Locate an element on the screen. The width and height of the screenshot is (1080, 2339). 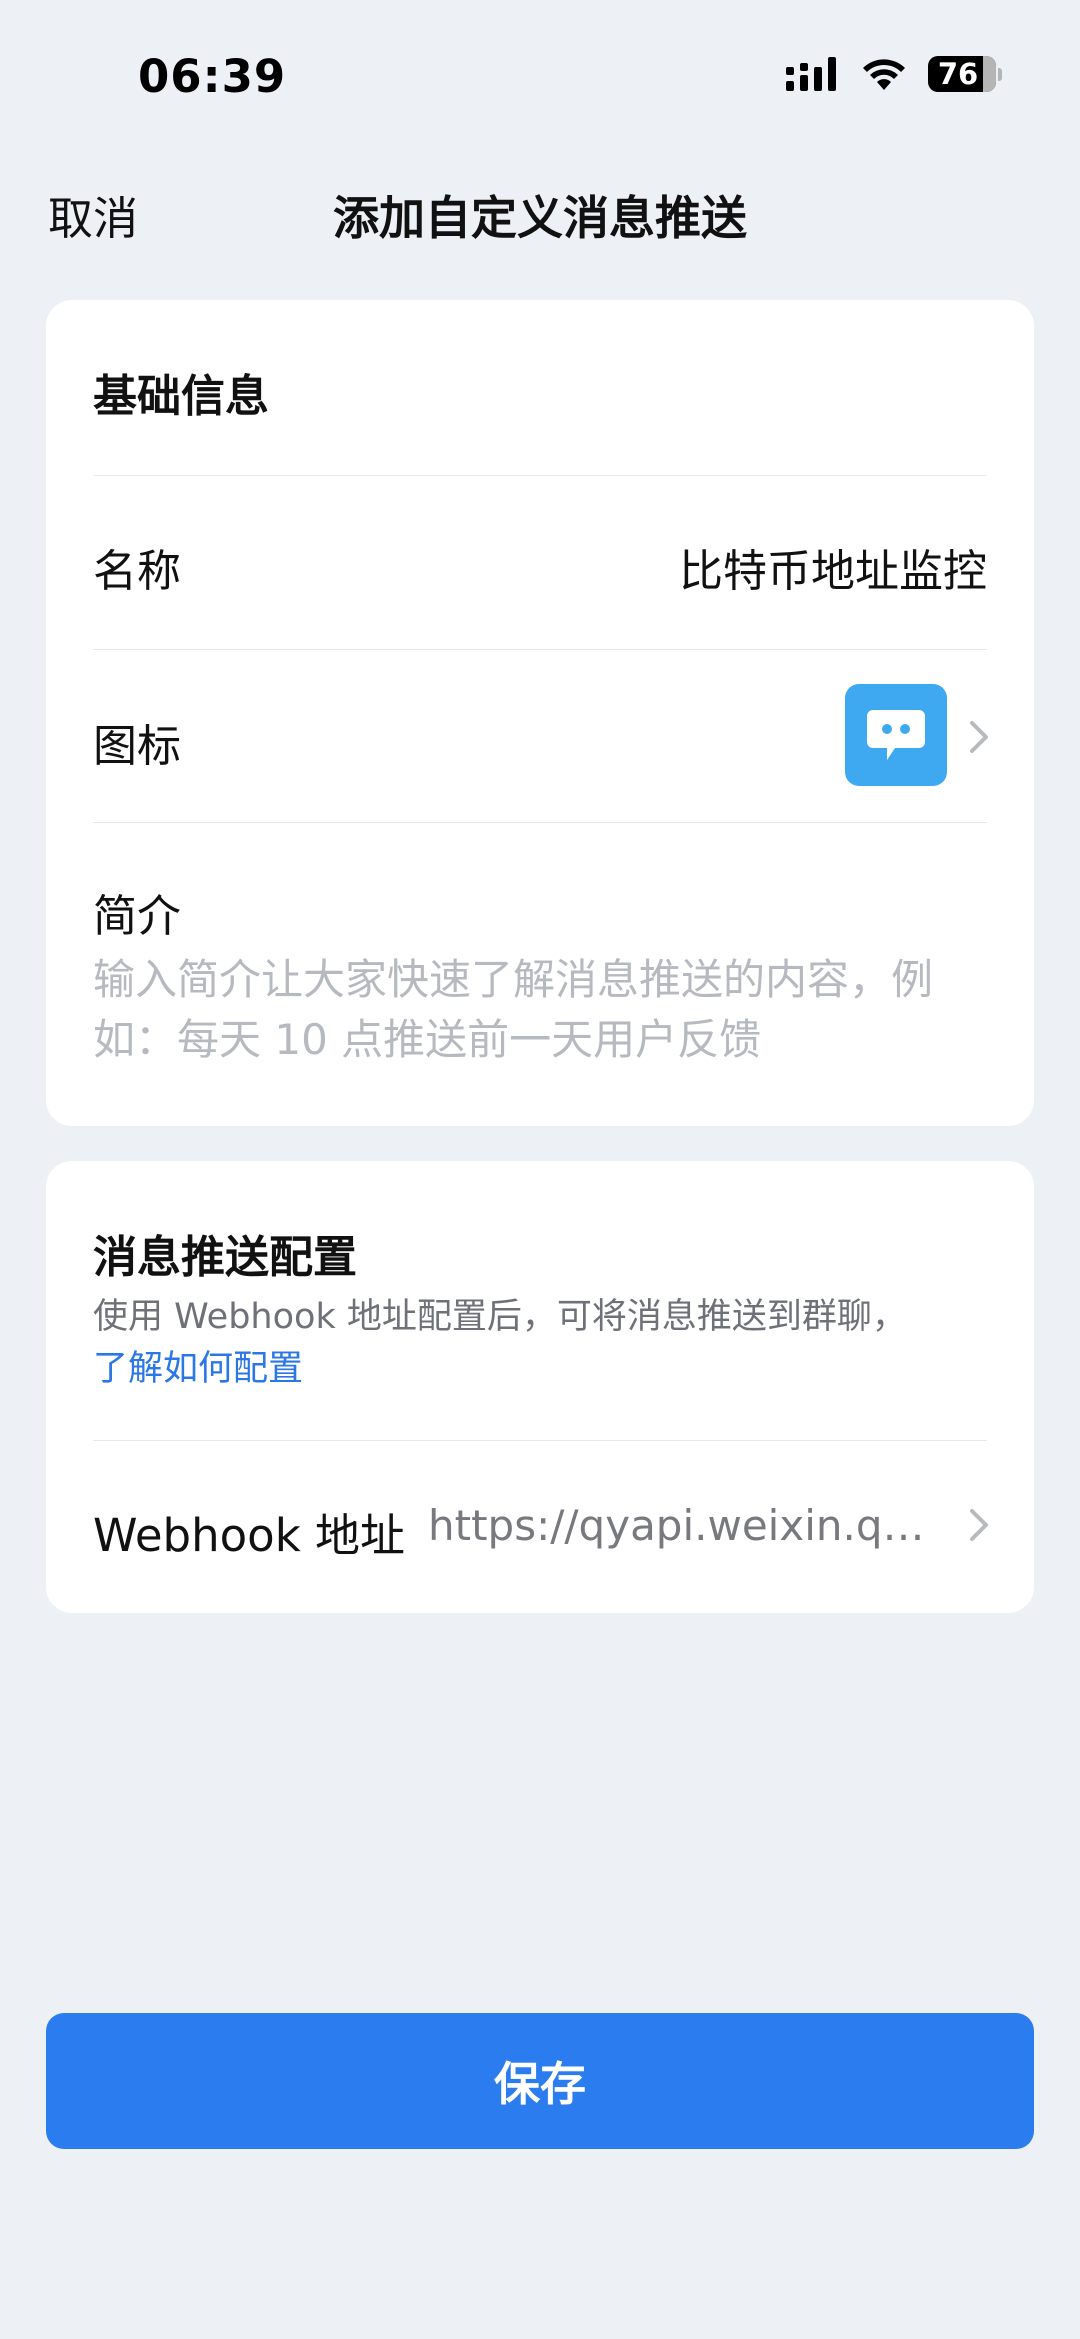
page-title: 添加自定义消息推送 is located at coordinates (540, 218).